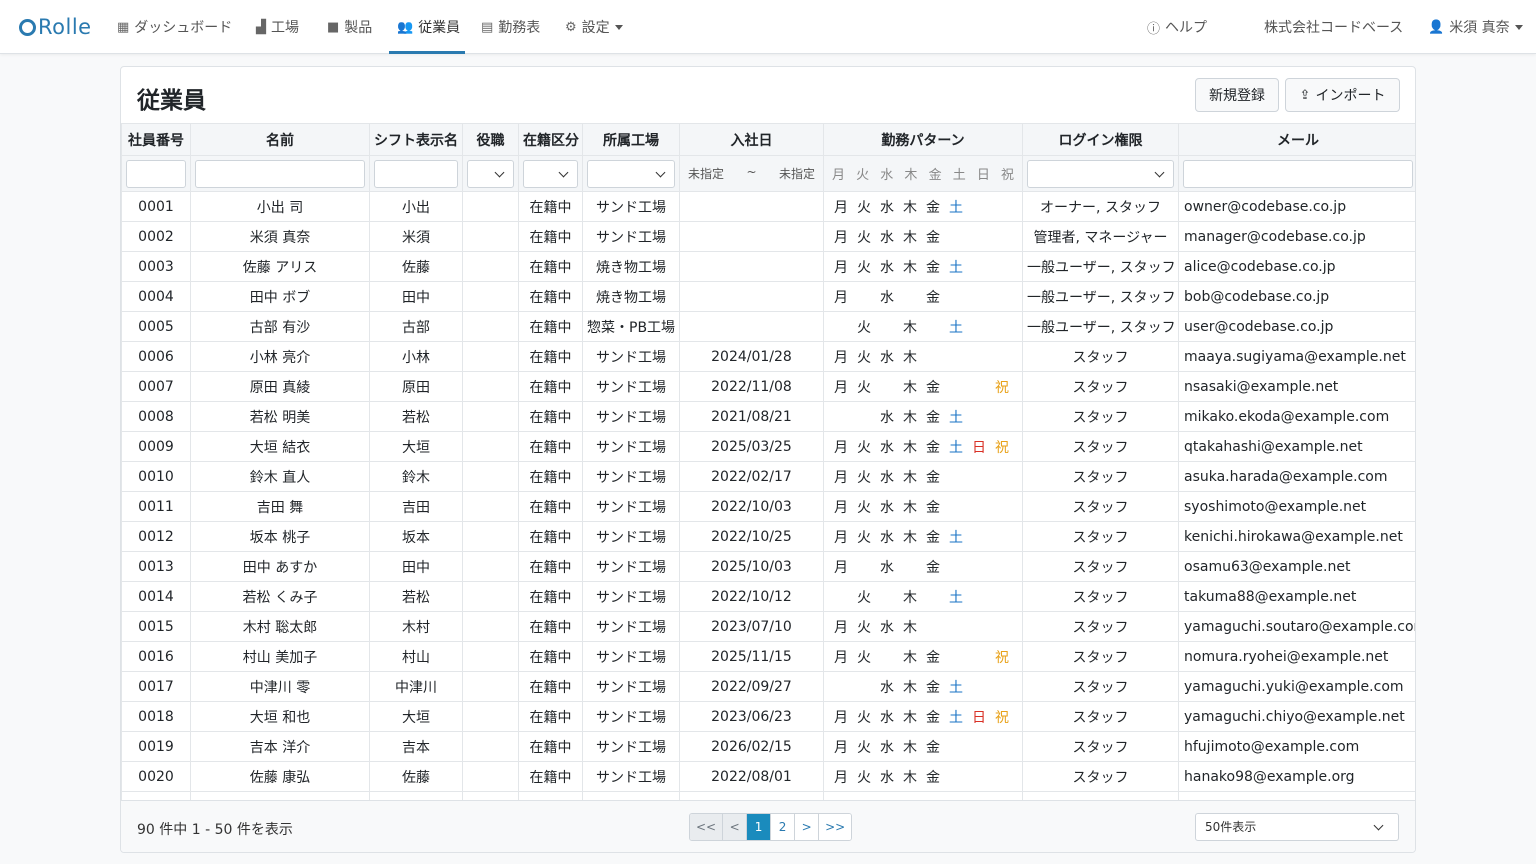 This screenshot has width=1536, height=864. What do you see at coordinates (707, 827) in the screenshot?
I see `pager-first: <<` at bounding box center [707, 827].